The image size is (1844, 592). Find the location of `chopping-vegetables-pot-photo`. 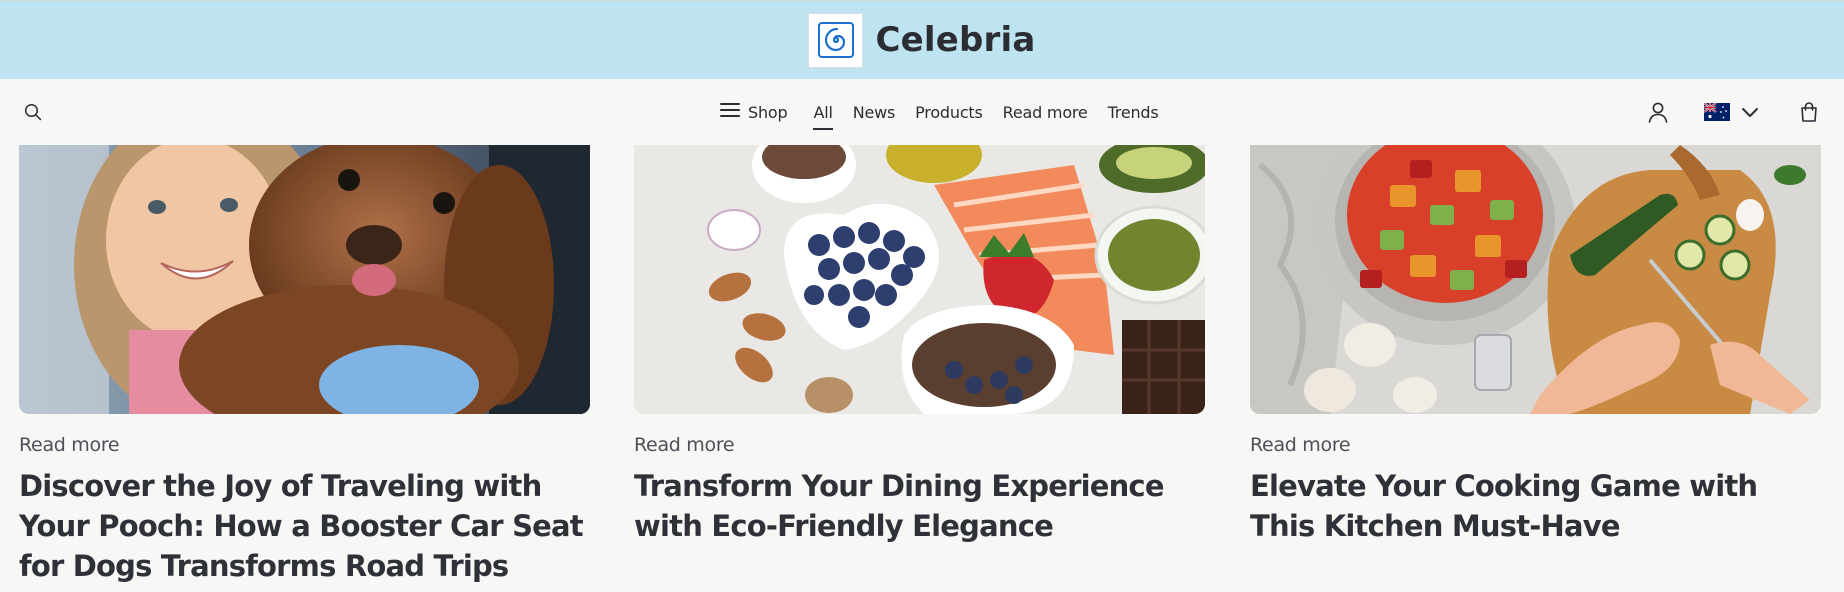

chopping-vegetables-pot-photo is located at coordinates (1535, 279).